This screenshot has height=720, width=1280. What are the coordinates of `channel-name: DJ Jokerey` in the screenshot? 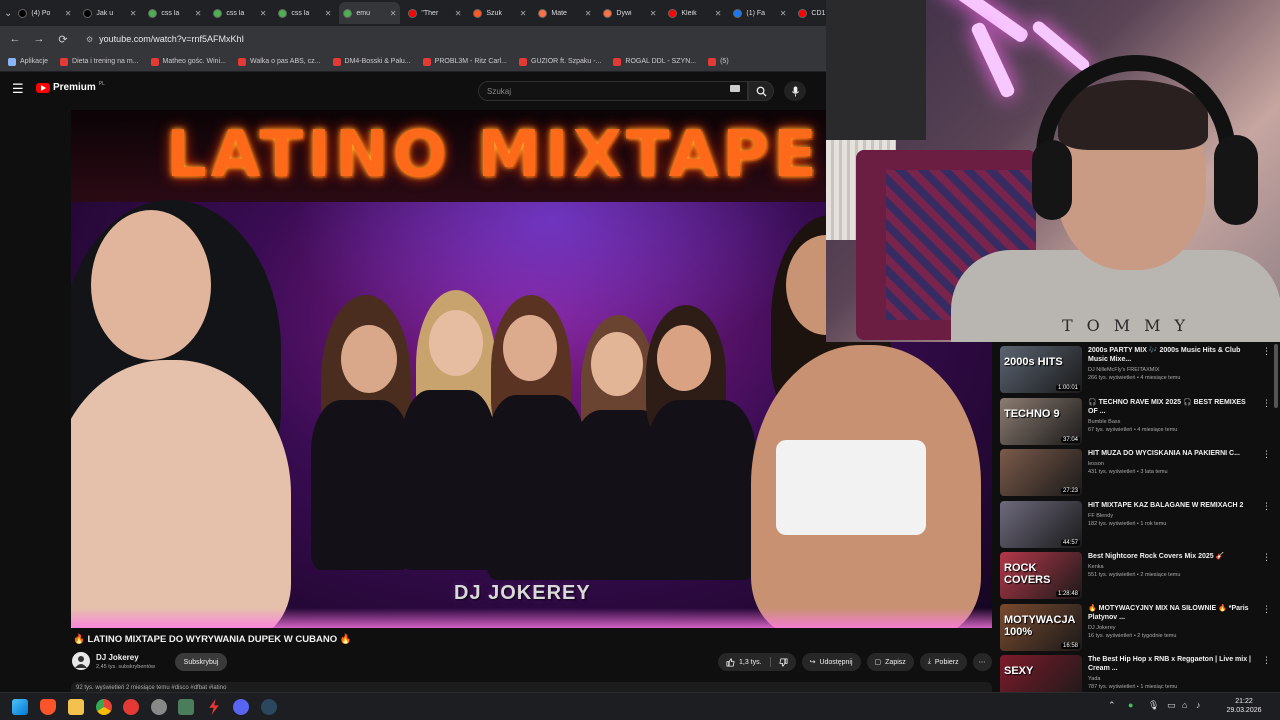 It's located at (117, 657).